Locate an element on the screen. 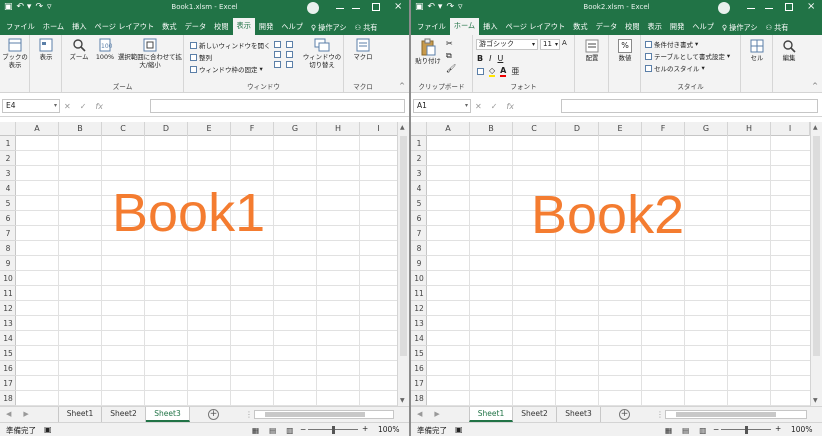 The image size is (822, 436). row-header: 12 is located at coordinates (8, 308).